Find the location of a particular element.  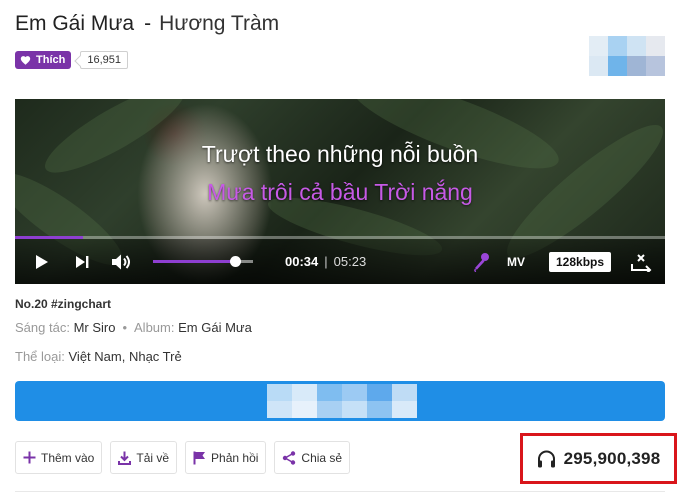

expand-icon is located at coordinates (641, 262).